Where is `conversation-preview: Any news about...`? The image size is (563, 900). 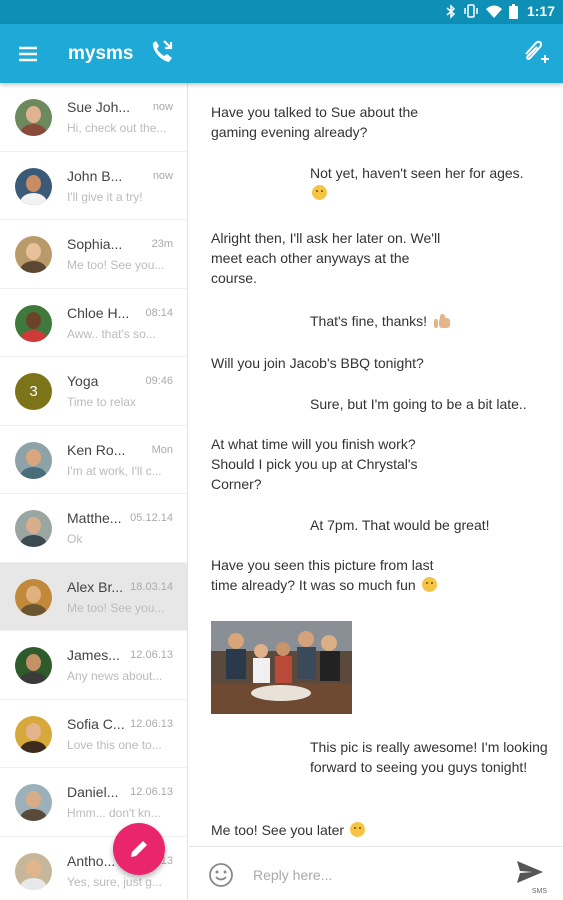 conversation-preview: Any news about... is located at coordinates (115, 676).